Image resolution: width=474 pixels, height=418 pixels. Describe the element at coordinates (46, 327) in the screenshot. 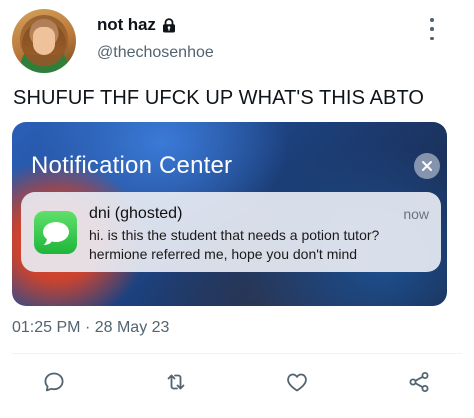

I see `tweet-time: 01:25 PM` at that location.